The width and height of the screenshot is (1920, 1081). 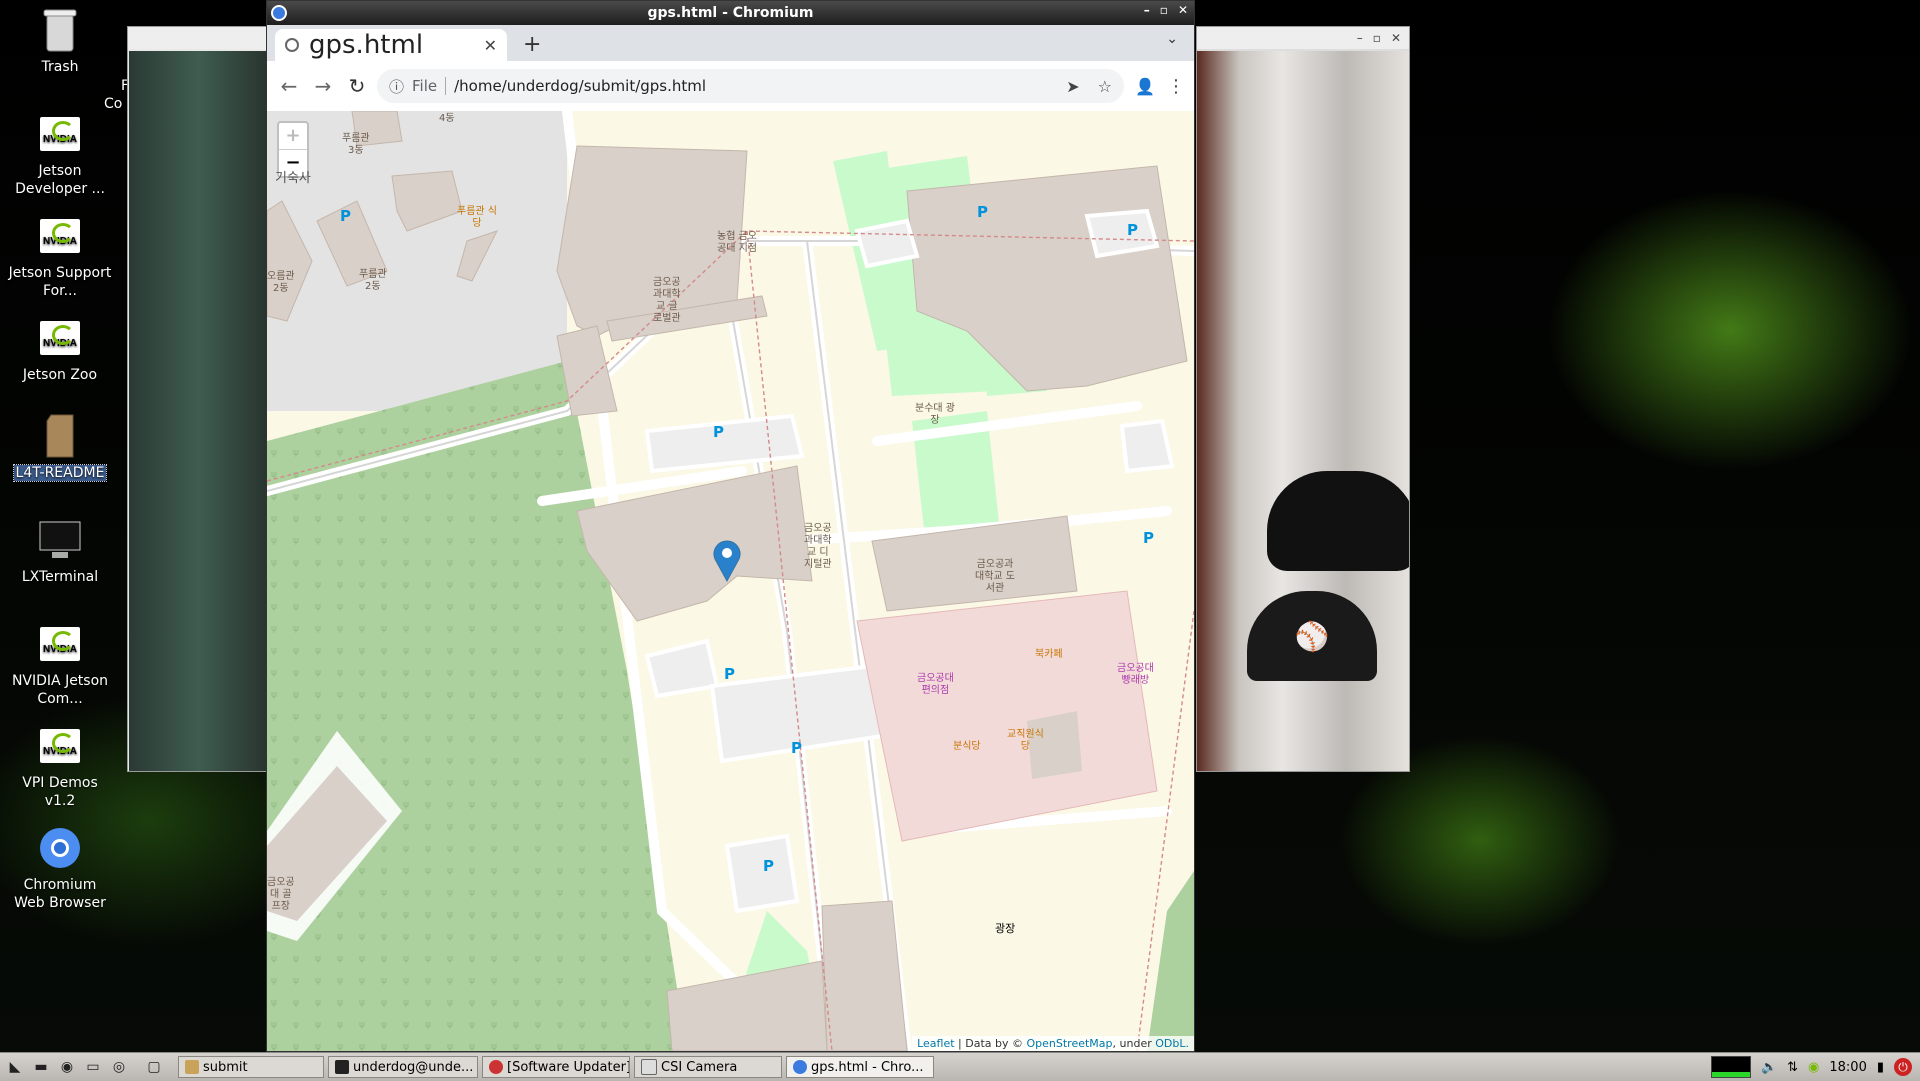 I want to click on map-label: 오름관 2동, so click(x=281, y=282).